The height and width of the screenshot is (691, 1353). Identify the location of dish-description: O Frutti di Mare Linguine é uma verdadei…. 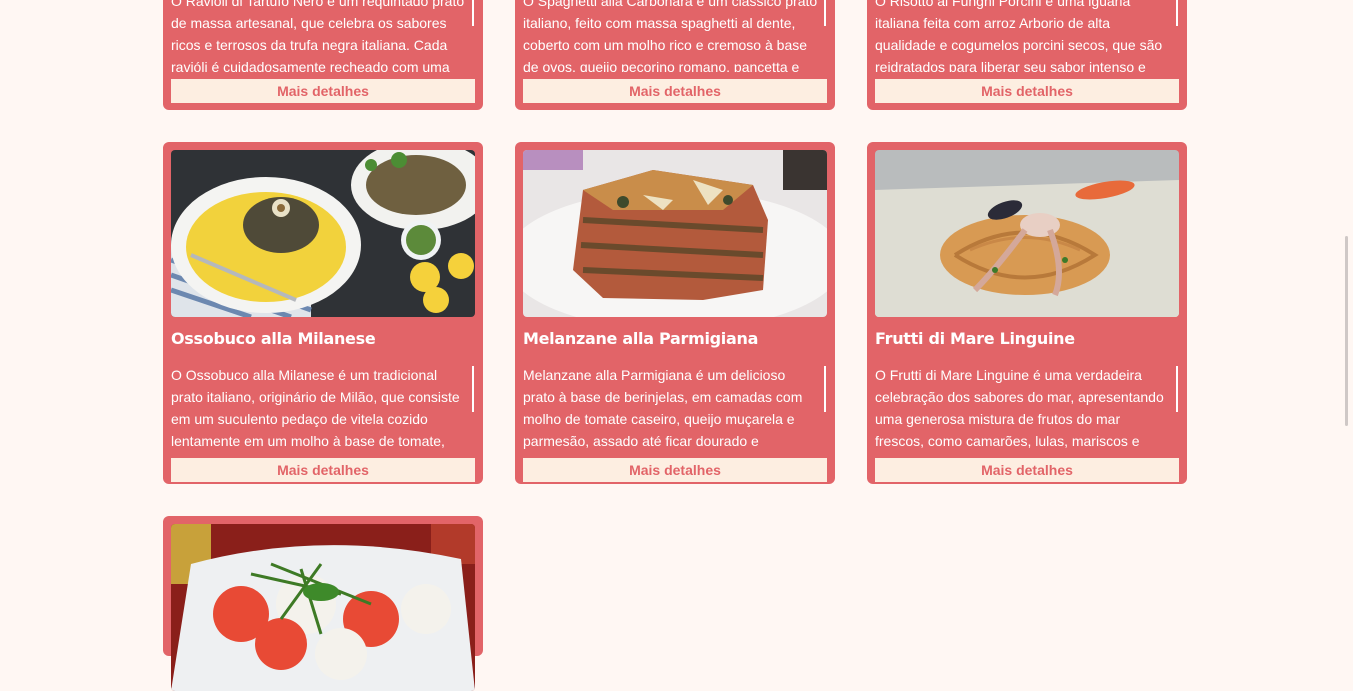
(1019, 408).